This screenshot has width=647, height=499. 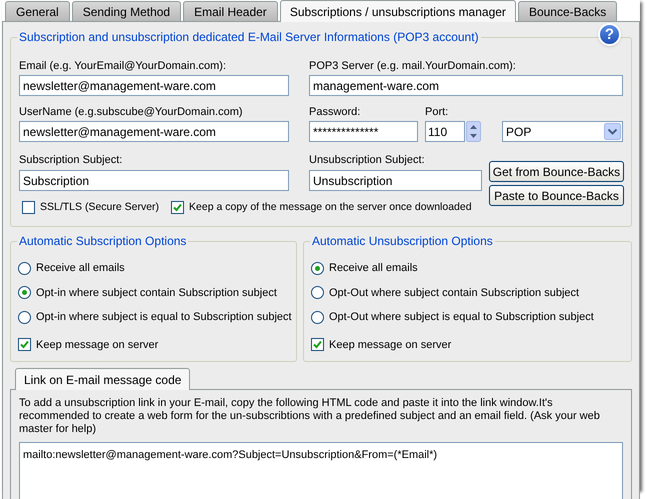 What do you see at coordinates (154, 180) in the screenshot?
I see `text-field: Subscription` at bounding box center [154, 180].